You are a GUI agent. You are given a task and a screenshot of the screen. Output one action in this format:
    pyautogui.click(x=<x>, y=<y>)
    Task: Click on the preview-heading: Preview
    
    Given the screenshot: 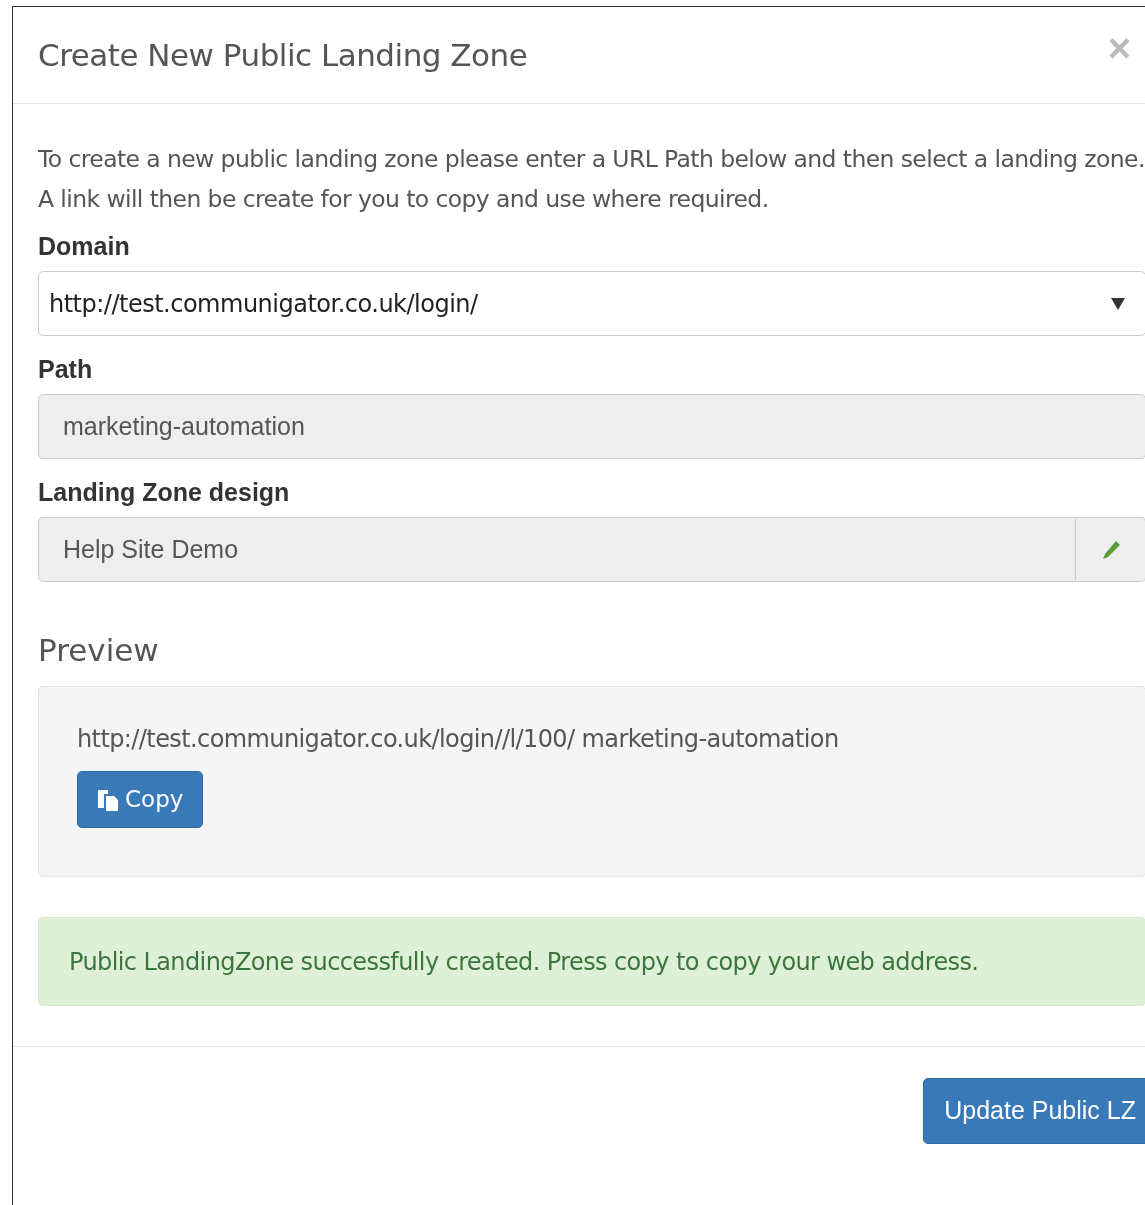 What is the action you would take?
    pyautogui.click(x=99, y=650)
    